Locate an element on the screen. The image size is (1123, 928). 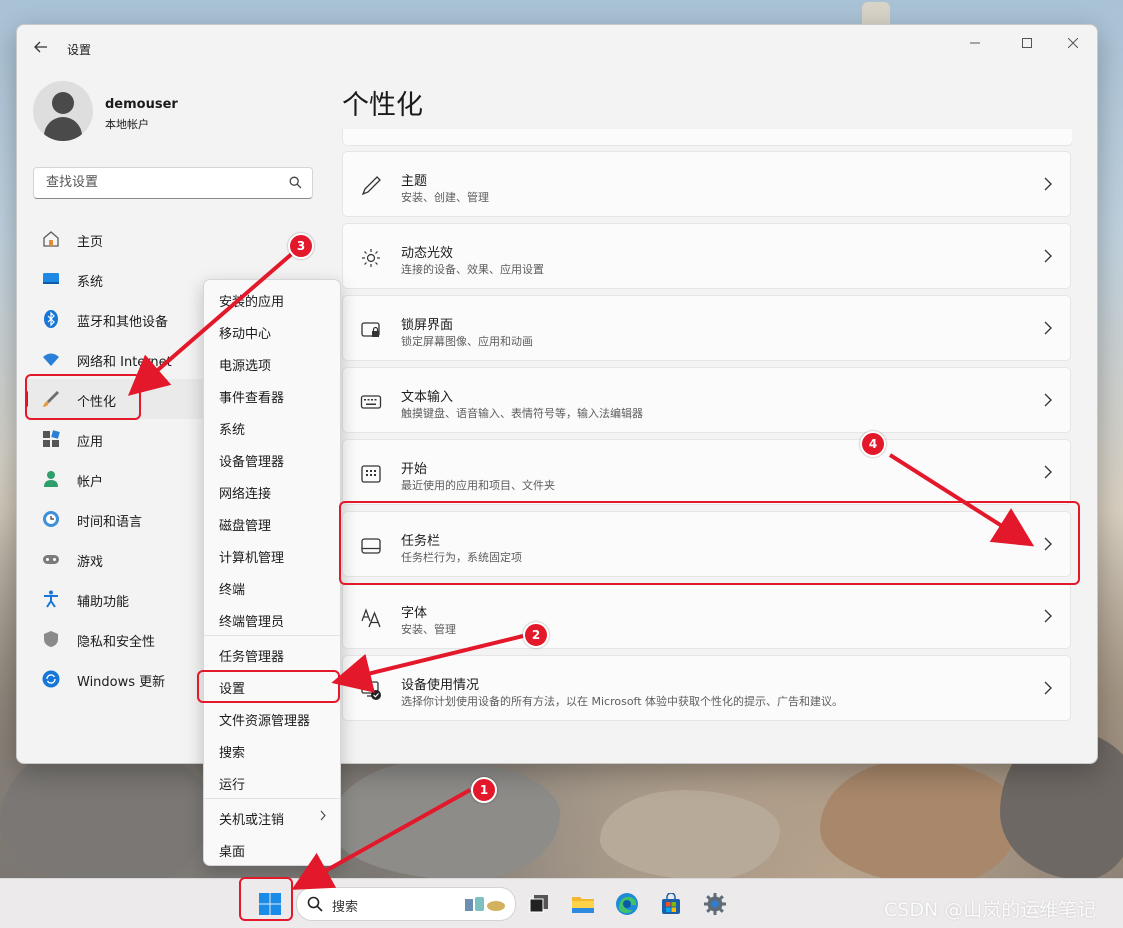
back-arrow-icon is located at coordinates (40, 47).